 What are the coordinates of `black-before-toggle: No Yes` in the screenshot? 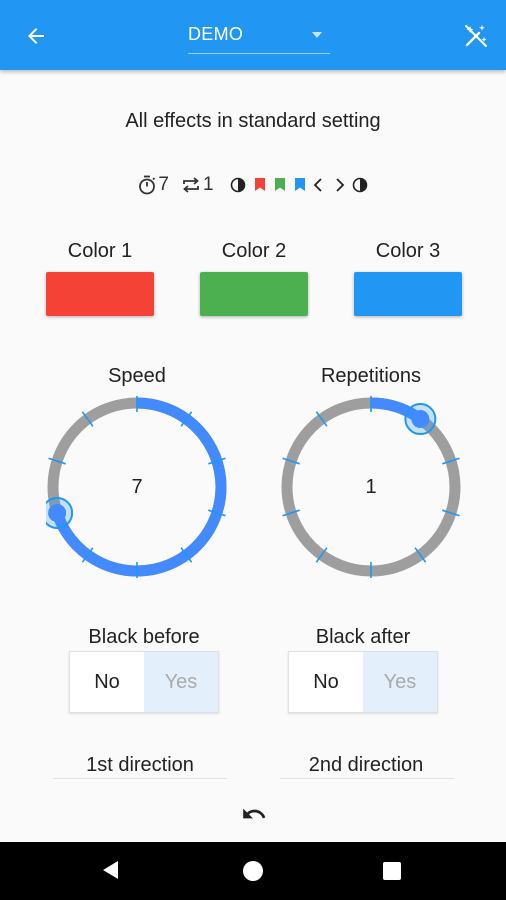 It's located at (144, 682).